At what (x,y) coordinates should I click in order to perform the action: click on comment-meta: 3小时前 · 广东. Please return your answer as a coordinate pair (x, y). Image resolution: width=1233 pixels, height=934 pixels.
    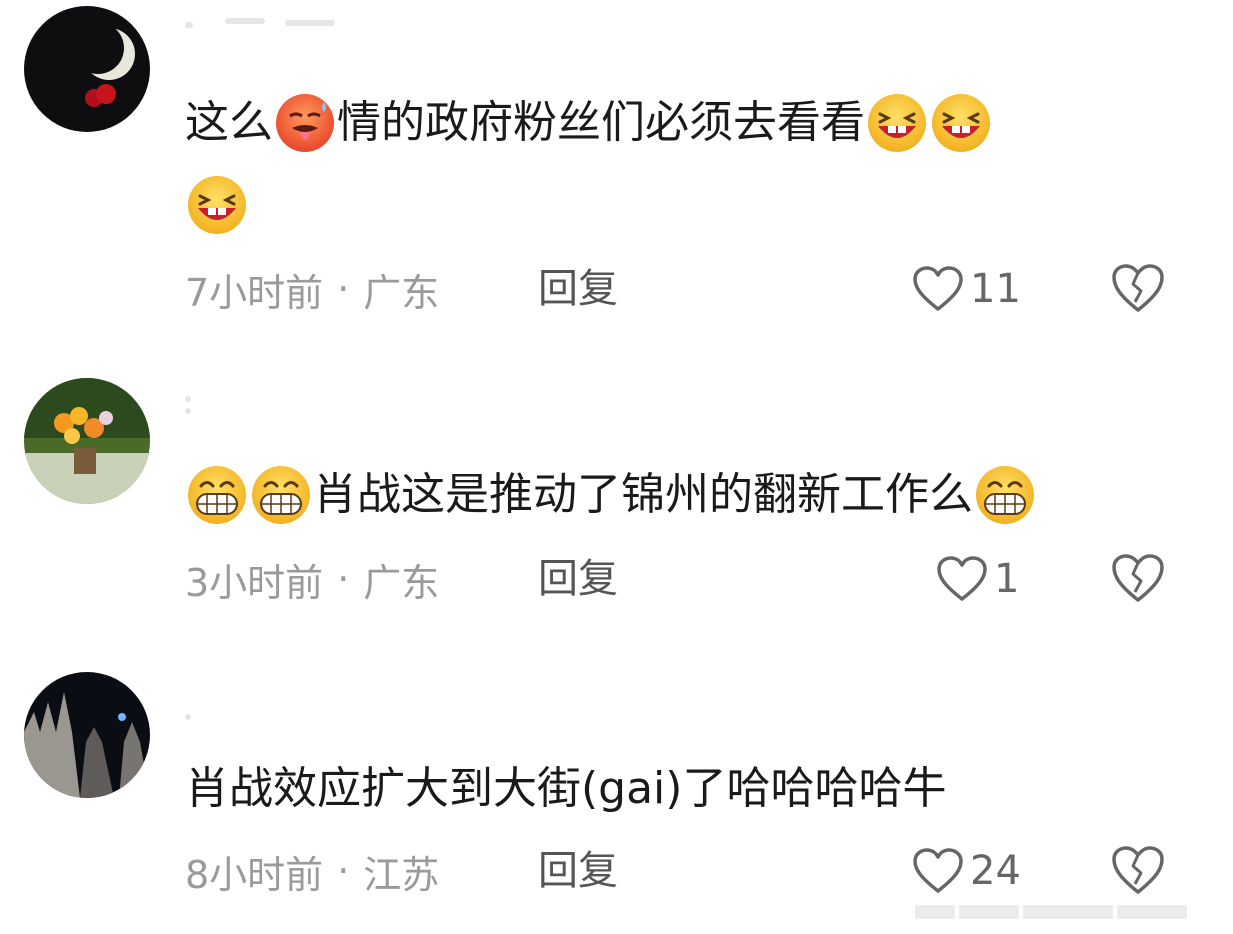
    Looking at the image, I should click on (312, 579).